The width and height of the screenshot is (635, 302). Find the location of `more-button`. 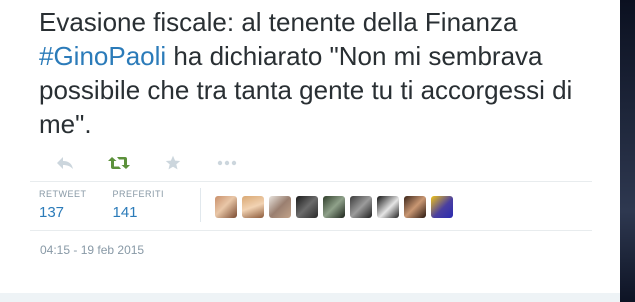

more-button is located at coordinates (227, 163).